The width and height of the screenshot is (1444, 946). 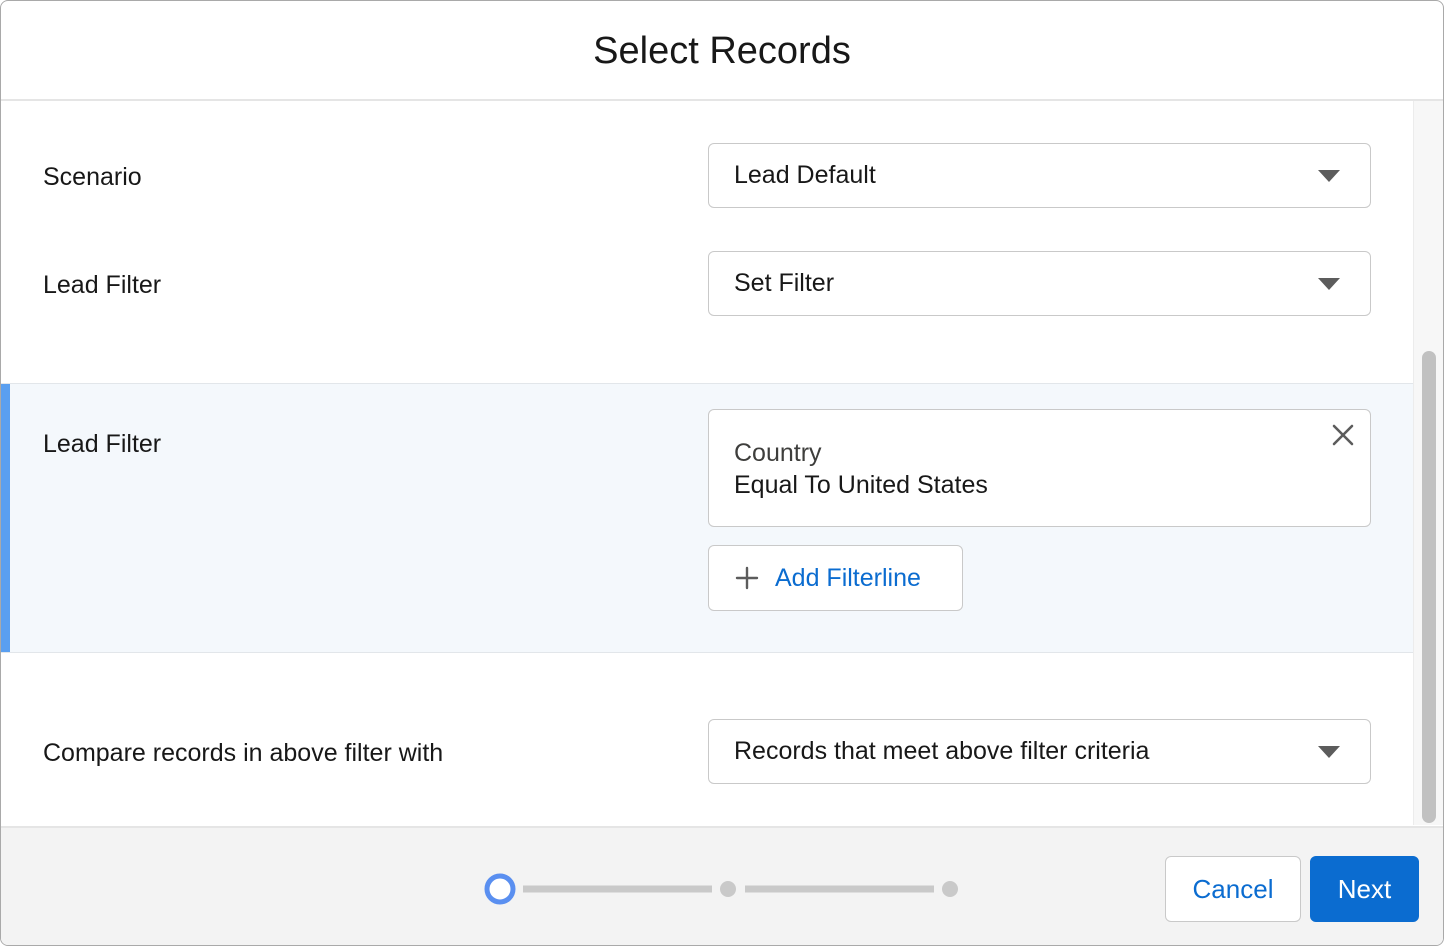 I want to click on compare-select: Records that meet above filter criteria, so click(x=1039, y=751).